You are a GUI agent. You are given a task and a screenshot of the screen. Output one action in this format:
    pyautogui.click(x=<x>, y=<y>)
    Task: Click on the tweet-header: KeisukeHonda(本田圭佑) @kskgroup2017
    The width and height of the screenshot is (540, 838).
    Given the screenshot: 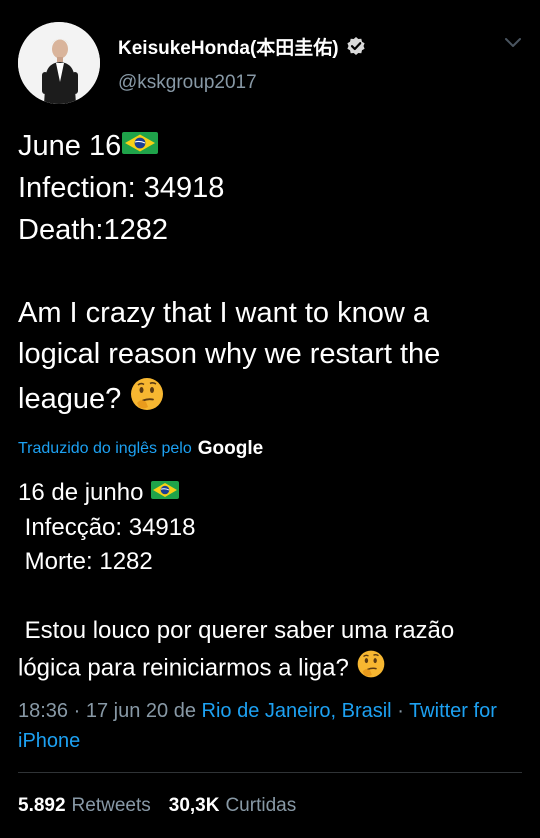 What is the action you would take?
    pyautogui.click(x=271, y=64)
    